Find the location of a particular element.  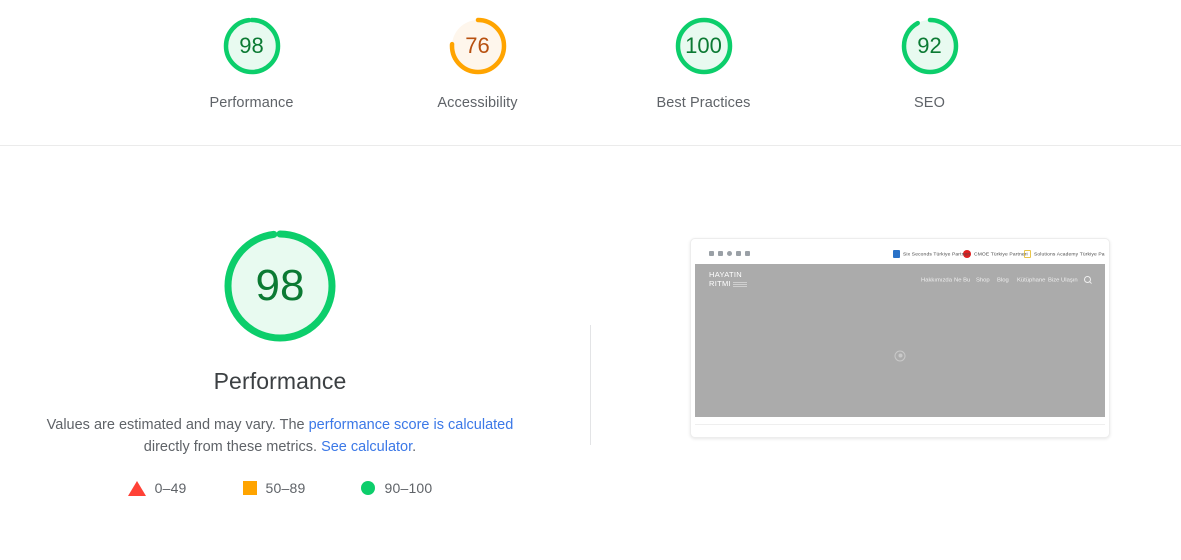

site-hero-area is located at coordinates (900, 355).